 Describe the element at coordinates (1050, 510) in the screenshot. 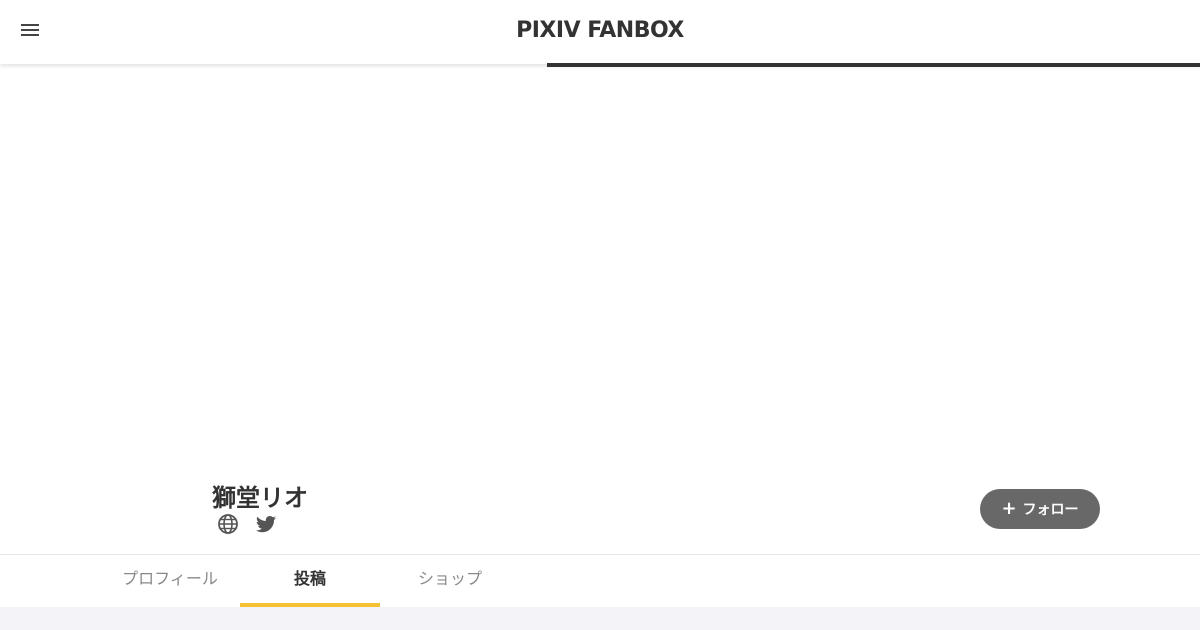

I see `follow-button-label: フォロー` at that location.